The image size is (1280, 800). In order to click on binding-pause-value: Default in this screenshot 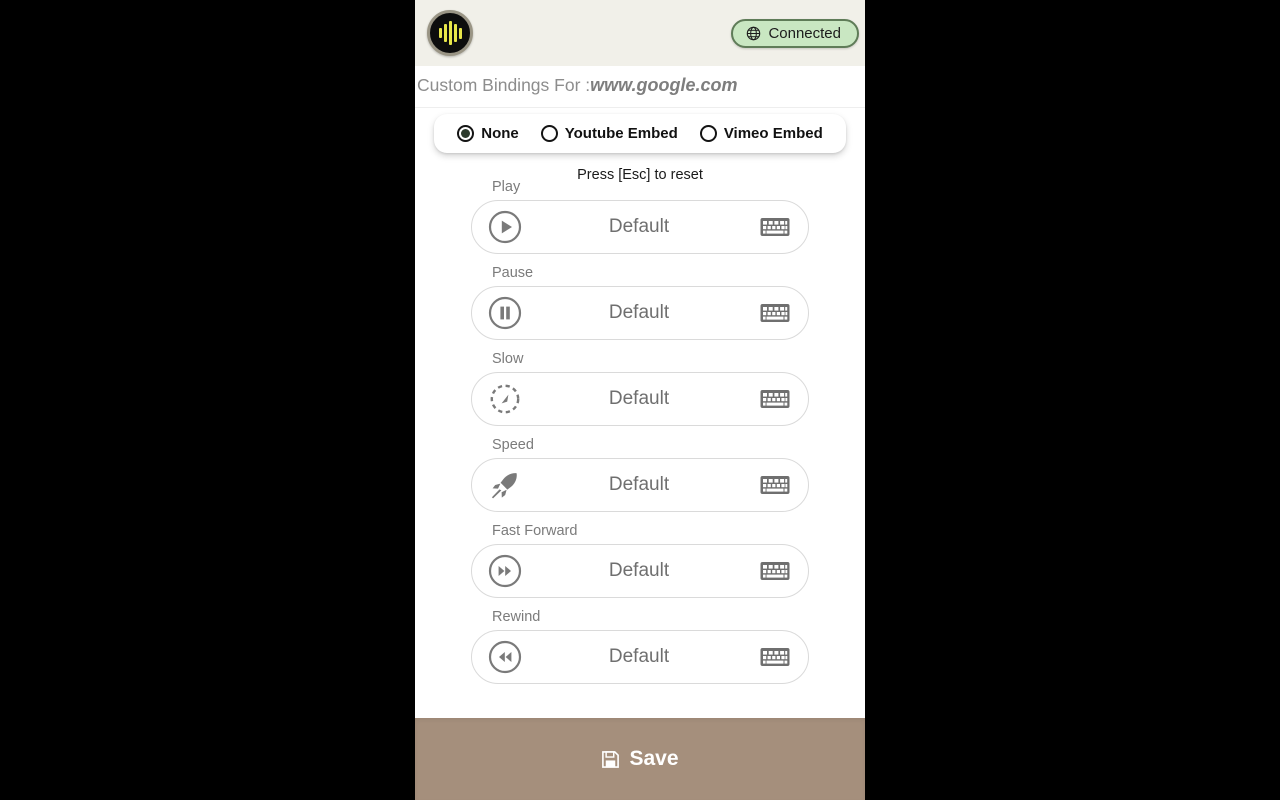, I will do `click(639, 312)`.